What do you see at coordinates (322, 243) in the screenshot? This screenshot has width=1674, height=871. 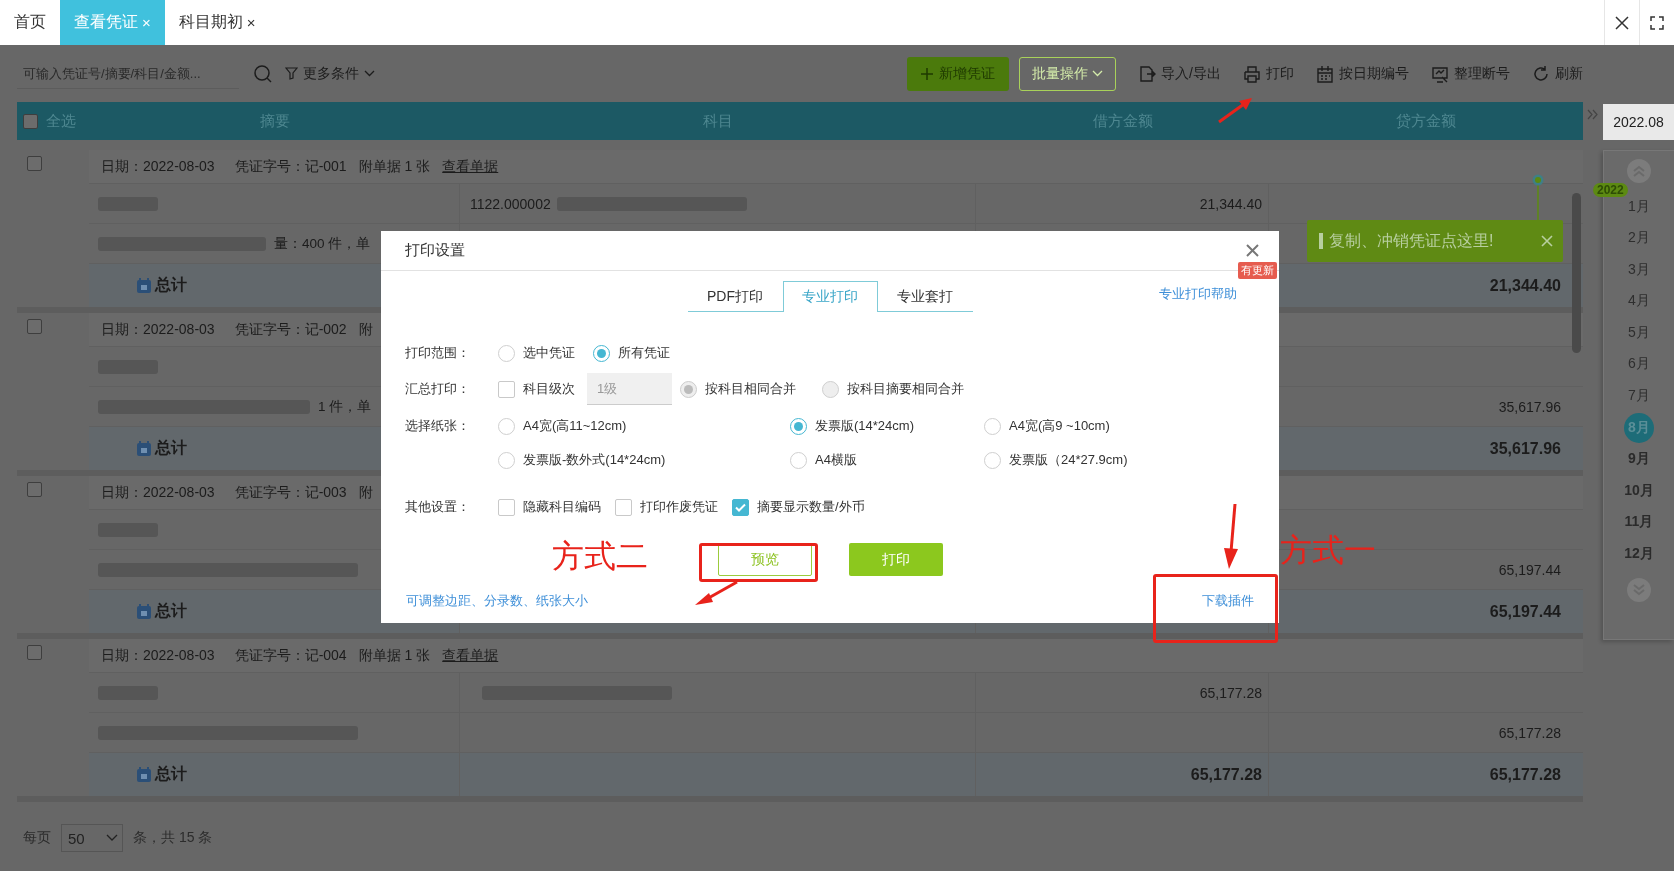 I see `summary-text: 量：400 件，单` at bounding box center [322, 243].